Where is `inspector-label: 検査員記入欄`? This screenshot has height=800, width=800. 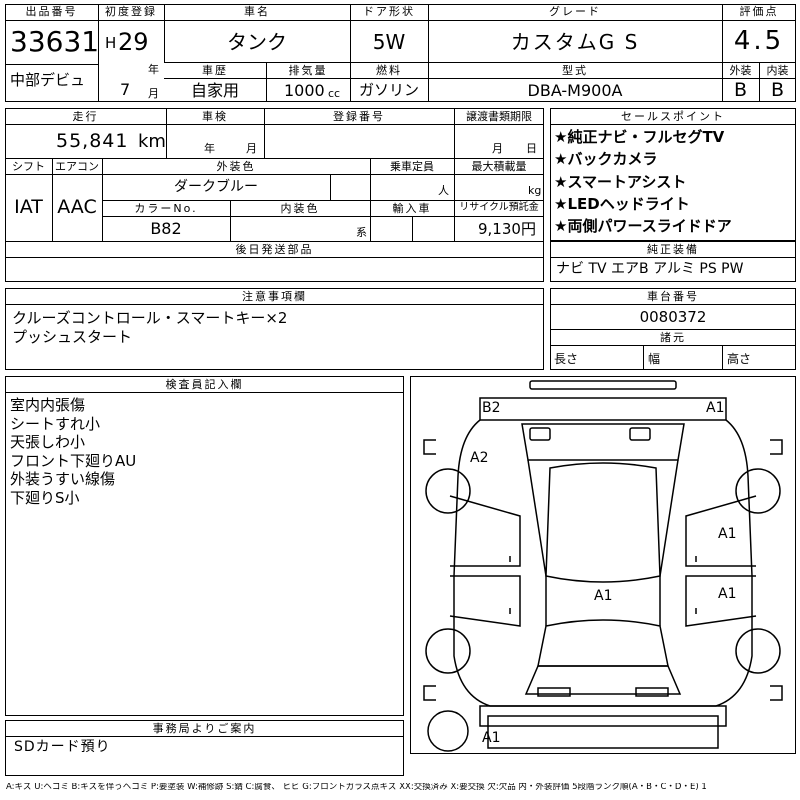
inspector-label: 検査員記入欄 is located at coordinates (204, 384).